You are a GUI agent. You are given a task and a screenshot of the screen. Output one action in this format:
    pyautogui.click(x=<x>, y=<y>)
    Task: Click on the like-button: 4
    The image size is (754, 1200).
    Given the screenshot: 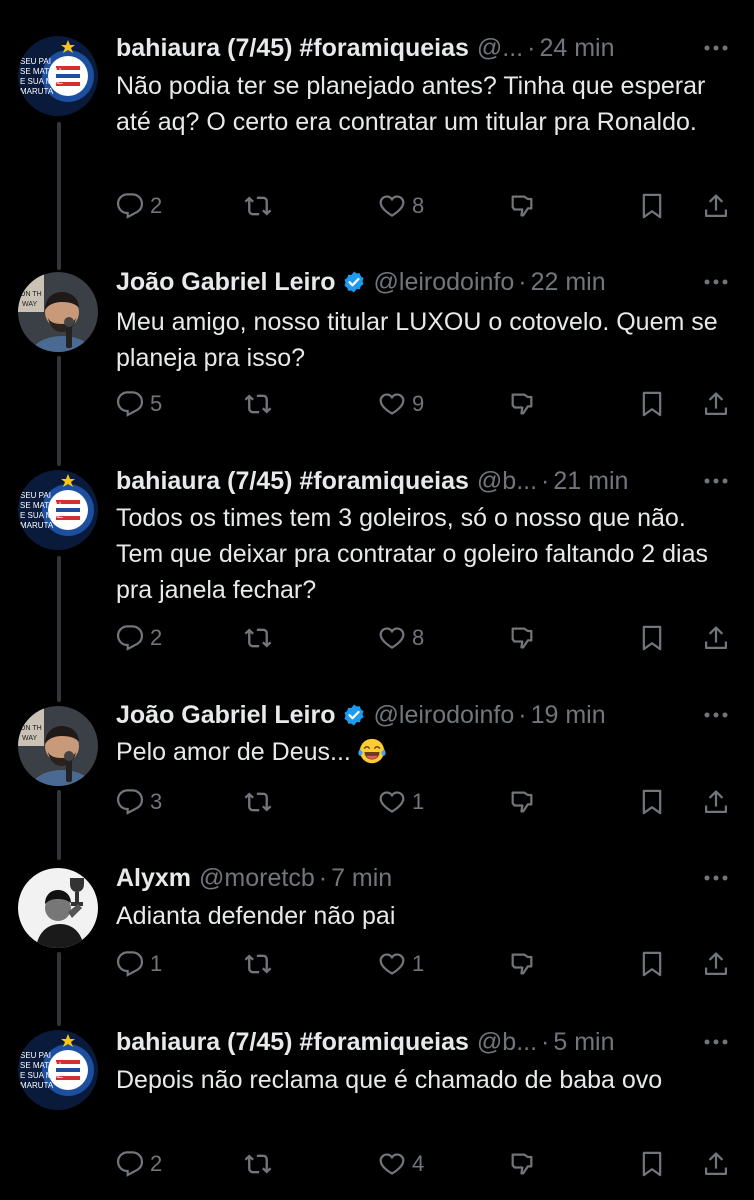 What is the action you would take?
    pyautogui.click(x=401, y=1164)
    